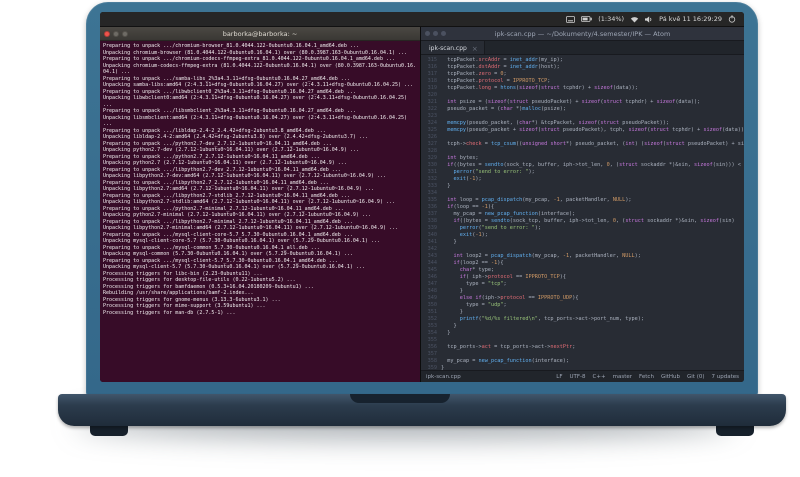 Image resolution: width=800 pixels, height=477 pixels. What do you see at coordinates (582, 333) in the screenshot?
I see `code-line: 354 }` at bounding box center [582, 333].